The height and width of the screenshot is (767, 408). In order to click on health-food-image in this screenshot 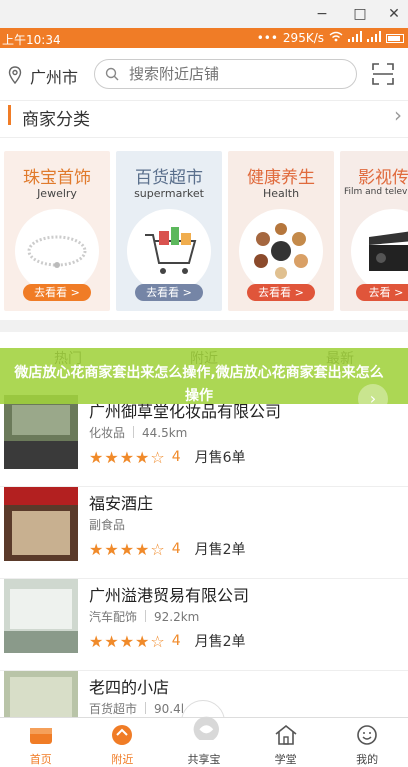, I will do `click(281, 251)`.